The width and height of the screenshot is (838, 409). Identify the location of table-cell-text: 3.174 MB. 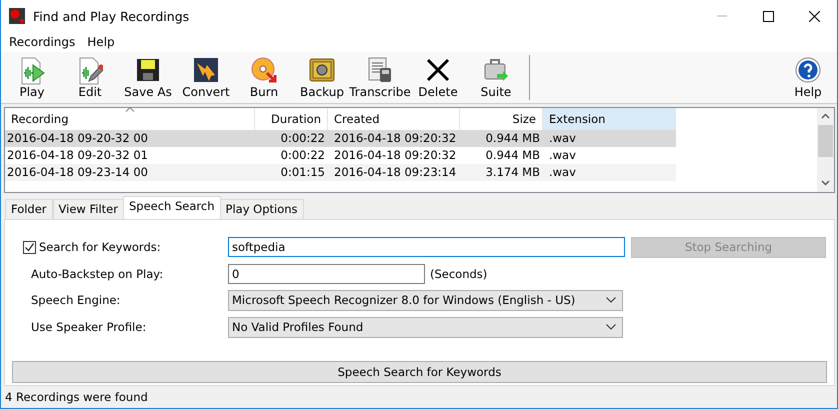
(512, 172).